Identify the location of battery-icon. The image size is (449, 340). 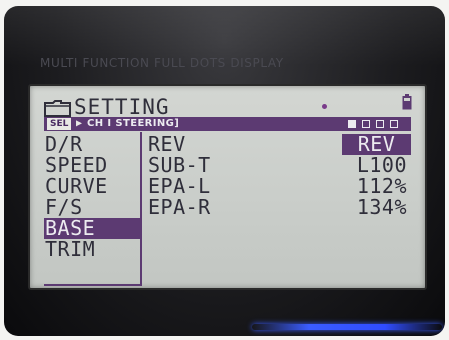
(407, 102).